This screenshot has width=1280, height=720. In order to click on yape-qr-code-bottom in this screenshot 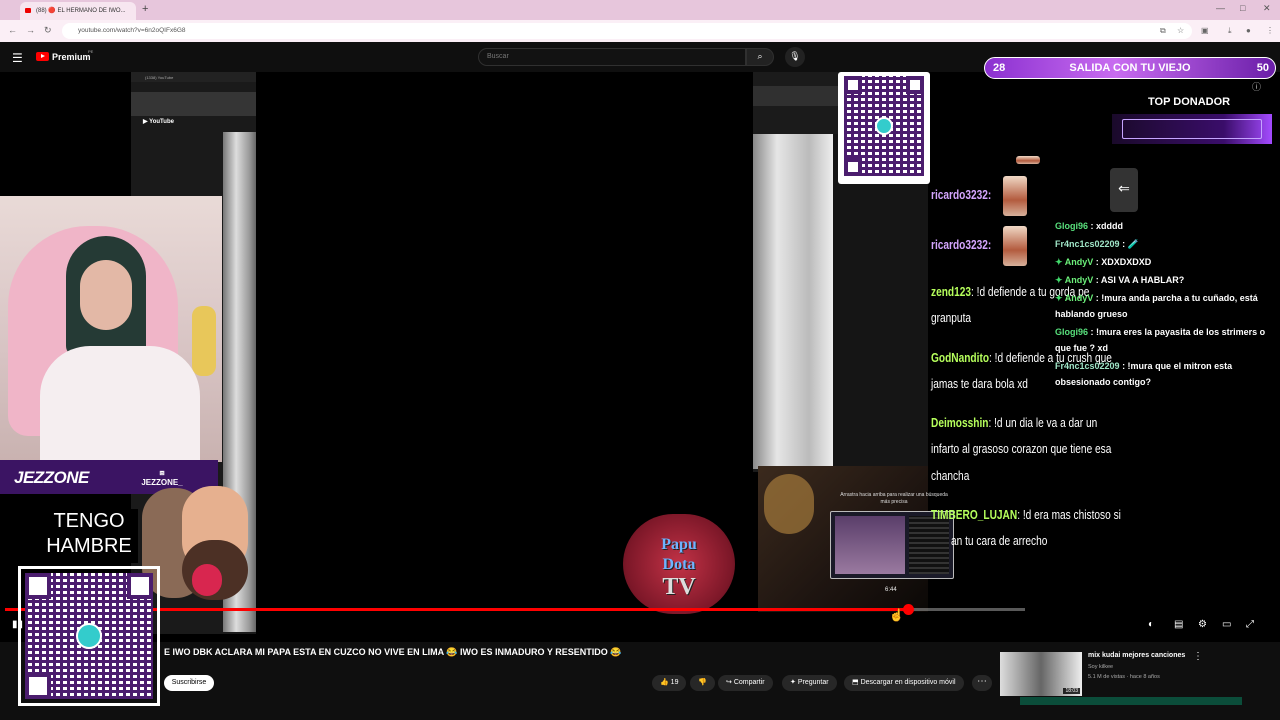, I will do `click(89, 636)`.